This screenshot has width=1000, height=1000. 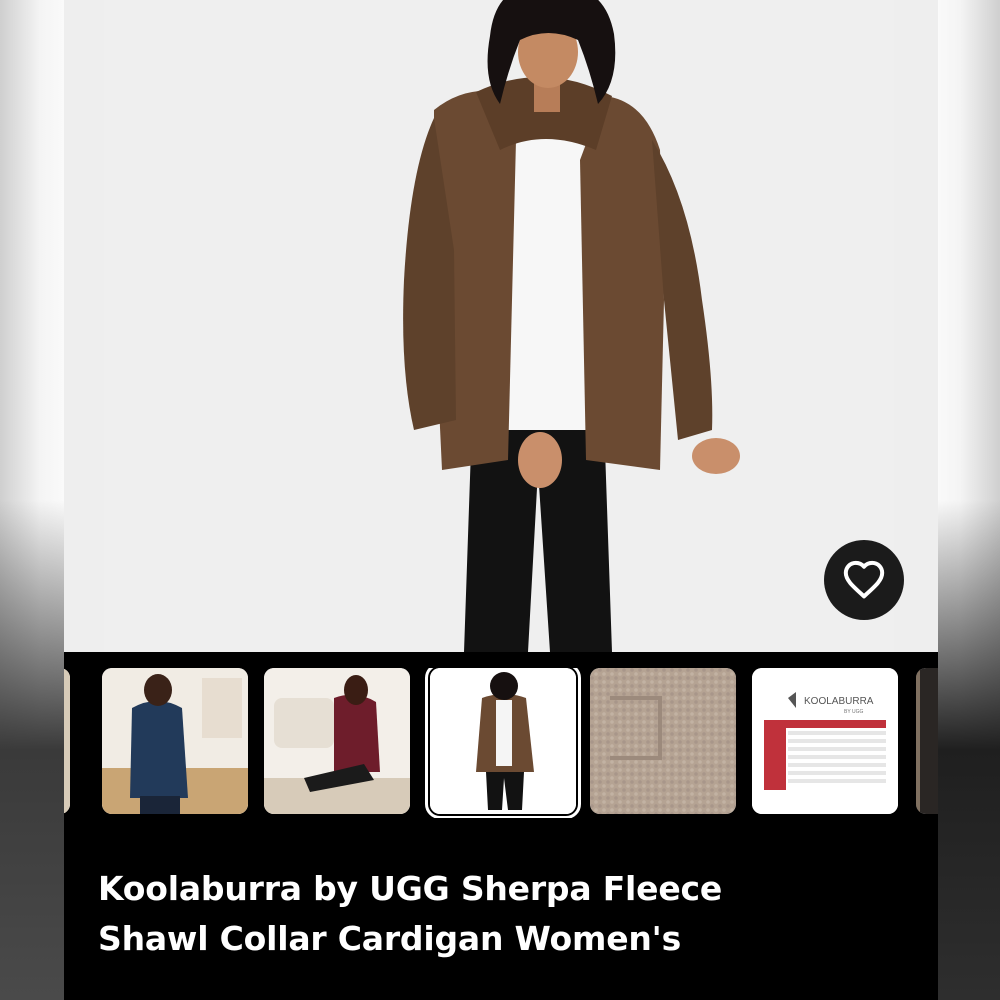 I want to click on product-title-line-1: Koolaburra by UGG Sherpa Fleece, so click(x=410, y=888).